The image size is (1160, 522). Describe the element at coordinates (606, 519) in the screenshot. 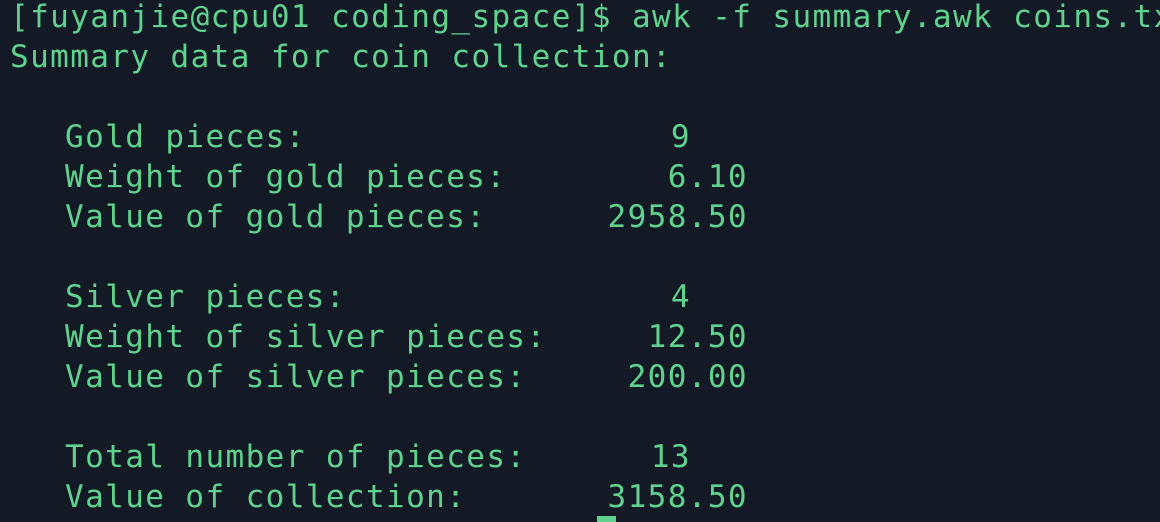

I see `text-cursor` at that location.